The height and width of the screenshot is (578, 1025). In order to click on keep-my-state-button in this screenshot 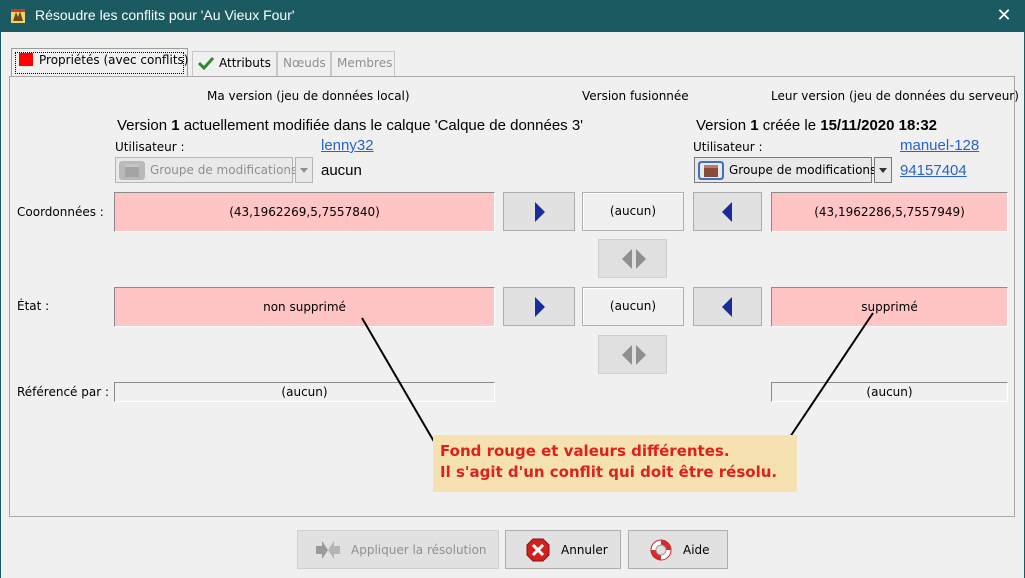, I will do `click(539, 306)`.